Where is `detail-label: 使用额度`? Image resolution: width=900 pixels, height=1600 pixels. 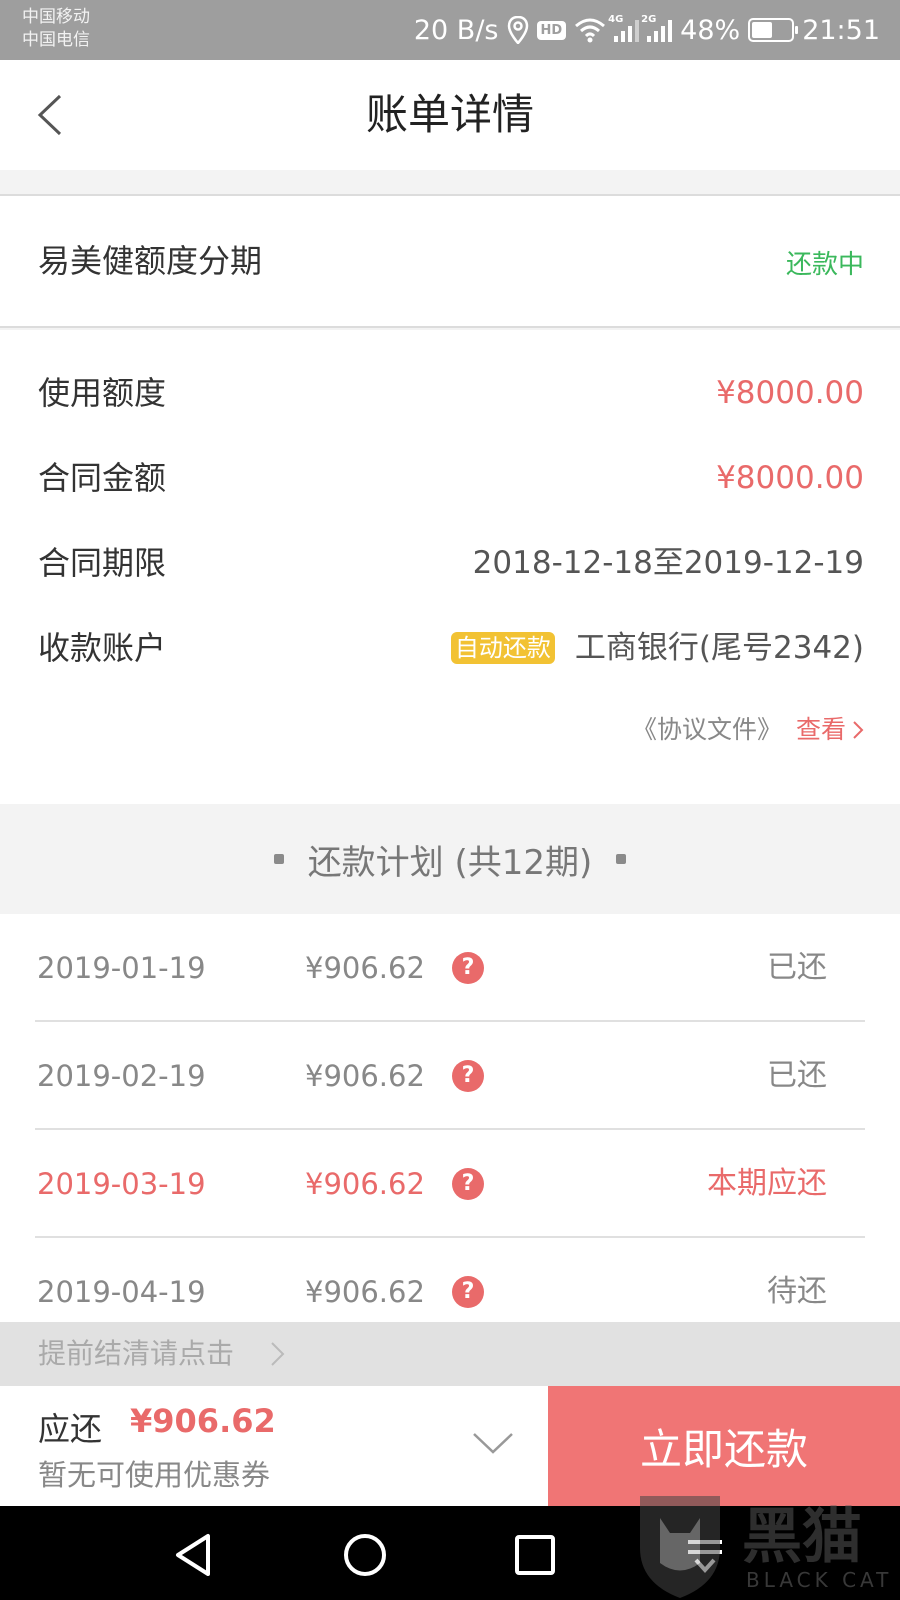
detail-label: 使用额度 is located at coordinates (102, 393).